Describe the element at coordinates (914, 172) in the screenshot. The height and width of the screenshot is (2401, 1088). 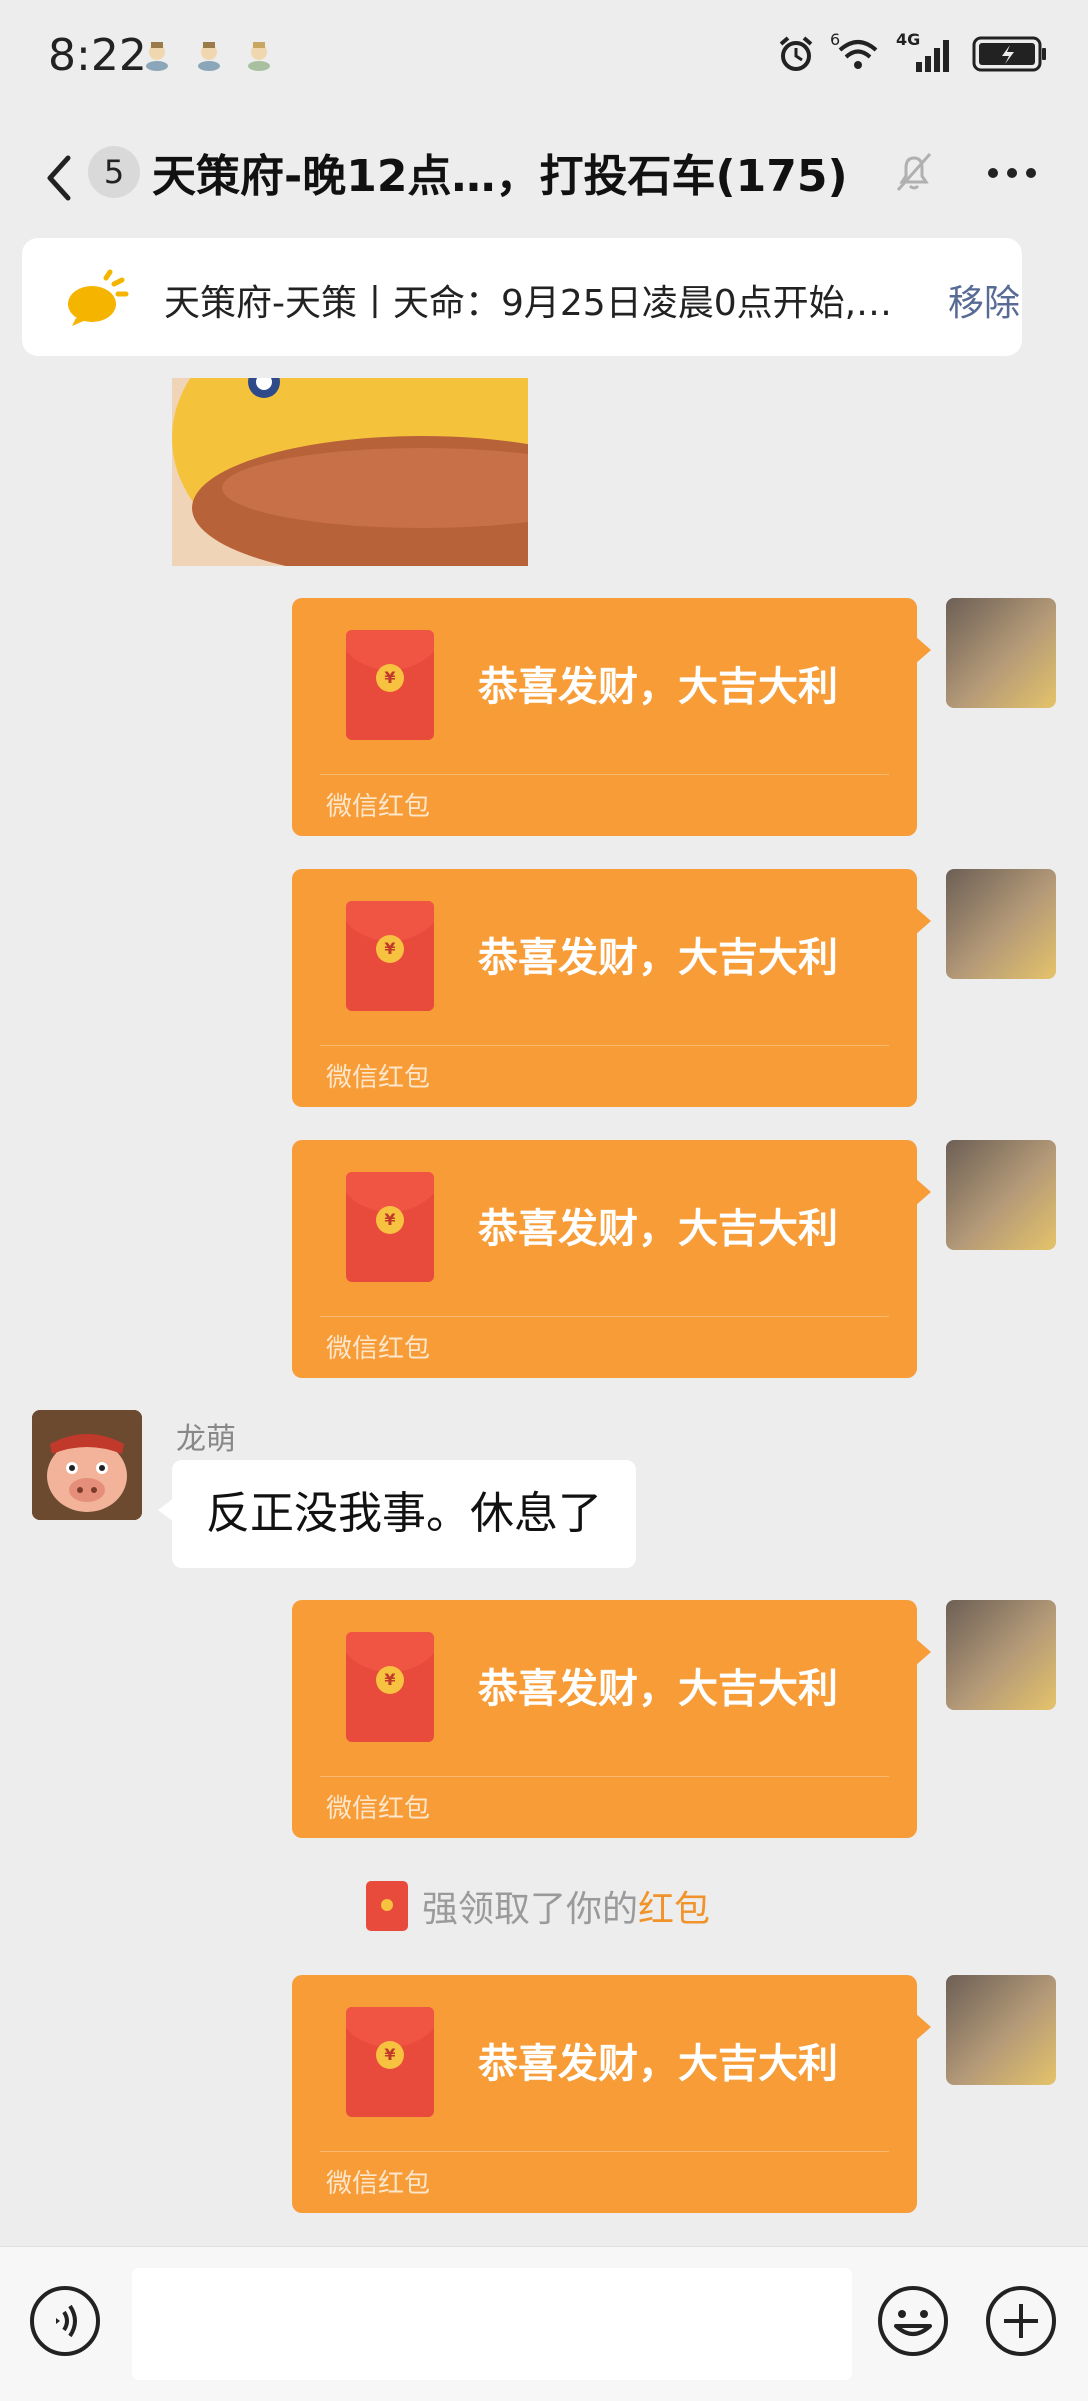
I see `mute-icon` at that location.